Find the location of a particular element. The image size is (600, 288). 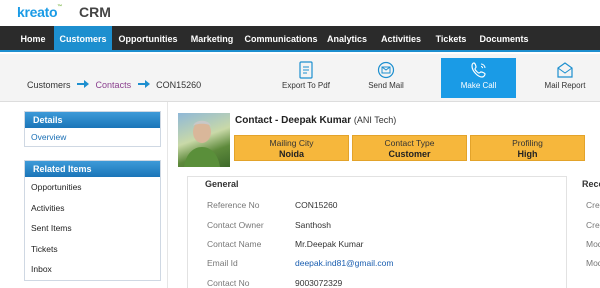

details-panel: Details Overview is located at coordinates (92, 129).